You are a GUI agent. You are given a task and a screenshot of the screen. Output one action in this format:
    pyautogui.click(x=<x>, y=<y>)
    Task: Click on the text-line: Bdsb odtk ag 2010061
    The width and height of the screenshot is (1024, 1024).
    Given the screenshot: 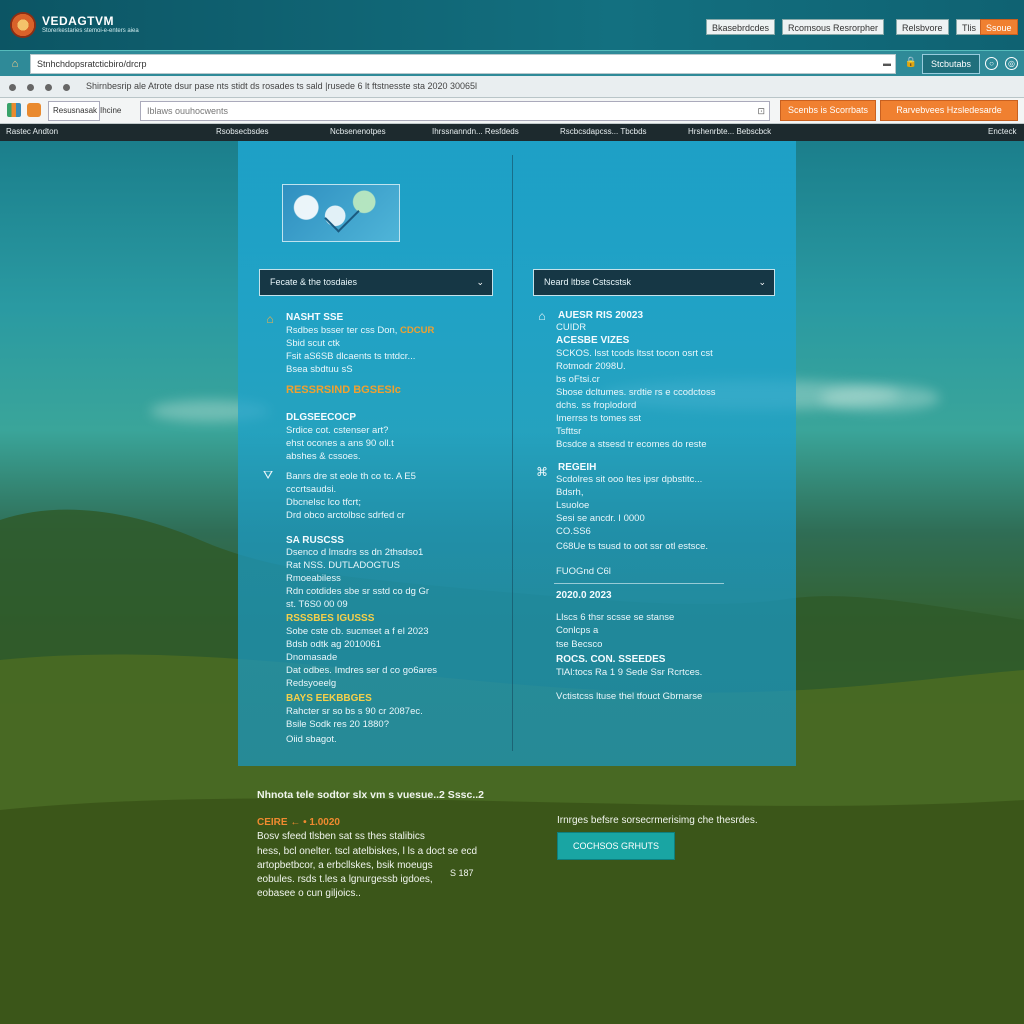 What is the action you would take?
    pyautogui.click(x=334, y=644)
    